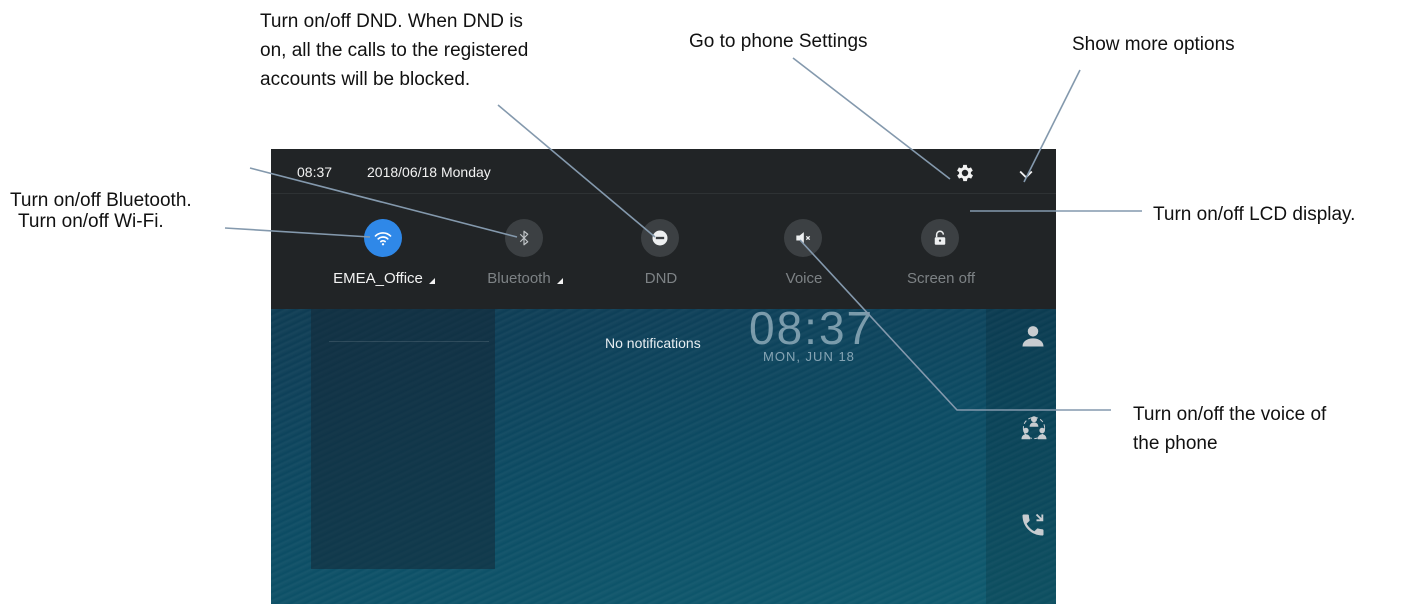  I want to click on home-panel, so click(403, 435).